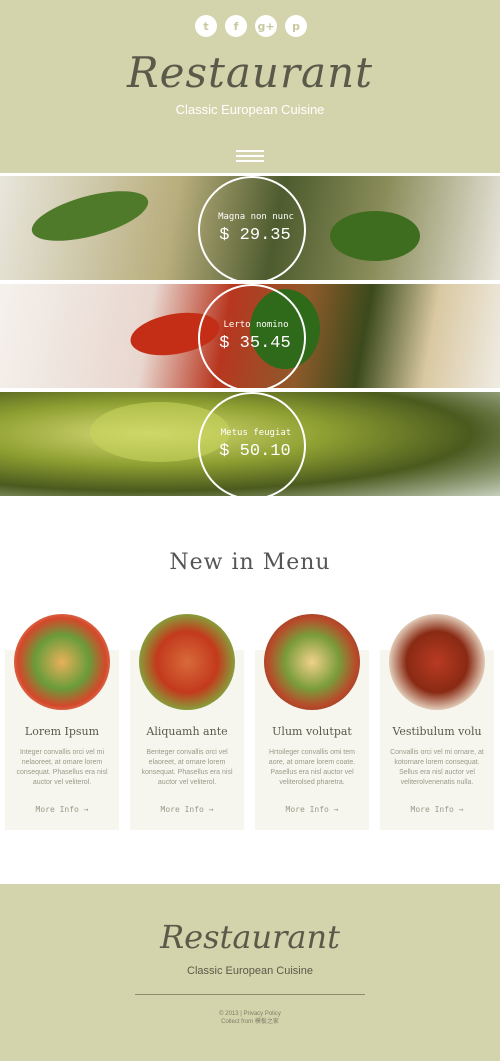 The image size is (500, 1061). I want to click on hamburger-icon, so click(250, 157).